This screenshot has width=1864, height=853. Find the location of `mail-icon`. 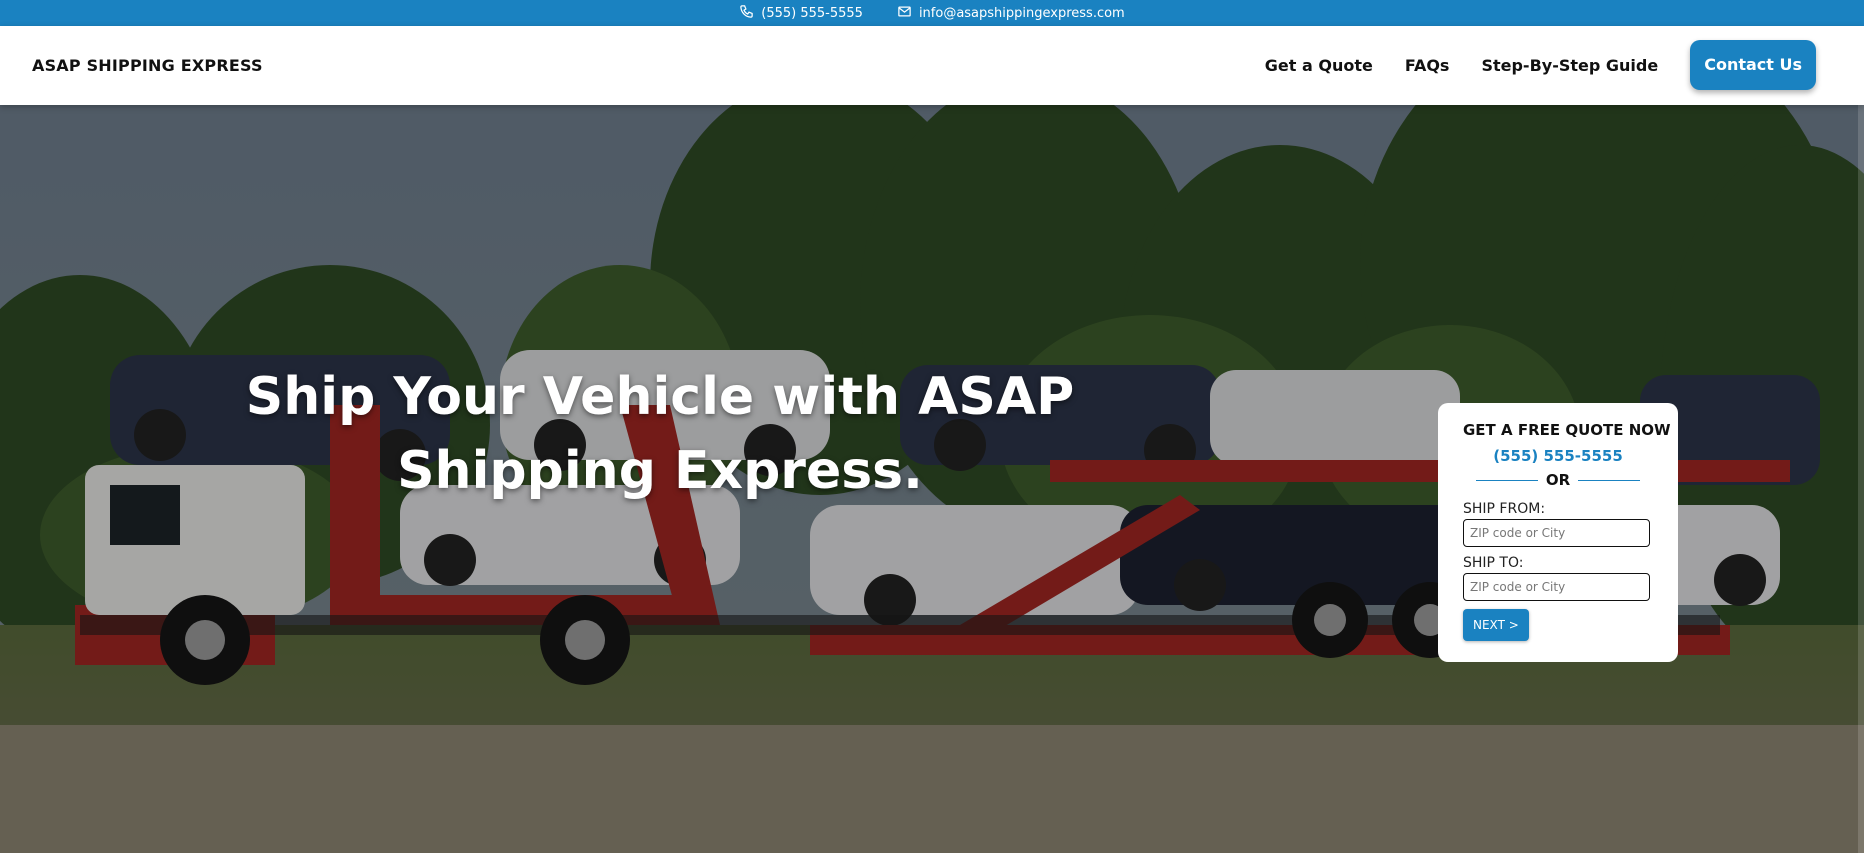

mail-icon is located at coordinates (904, 13).